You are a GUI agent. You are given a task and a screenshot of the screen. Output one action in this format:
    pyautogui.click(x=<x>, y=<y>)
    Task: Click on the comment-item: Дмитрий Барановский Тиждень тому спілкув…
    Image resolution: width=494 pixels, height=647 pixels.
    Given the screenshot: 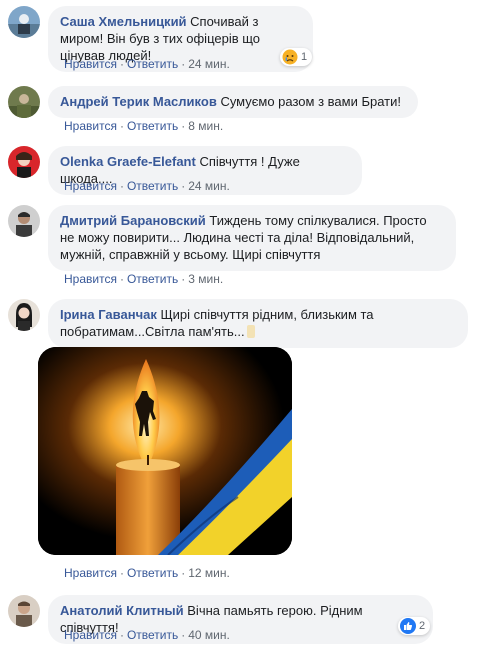 What is the action you would take?
    pyautogui.click(x=248, y=247)
    